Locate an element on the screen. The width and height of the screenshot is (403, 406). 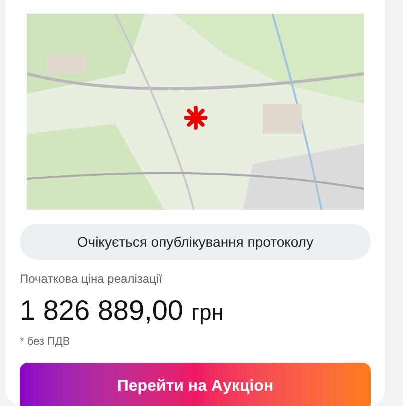
price-amount: 1 826 889,00 is located at coordinates (102, 311).